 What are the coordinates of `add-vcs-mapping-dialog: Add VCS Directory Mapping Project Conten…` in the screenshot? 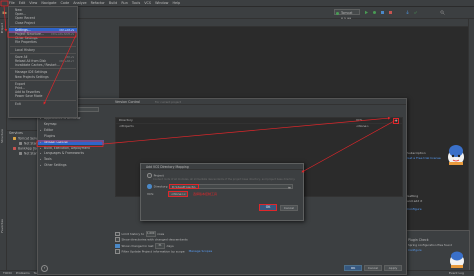 It's located at (222, 192).